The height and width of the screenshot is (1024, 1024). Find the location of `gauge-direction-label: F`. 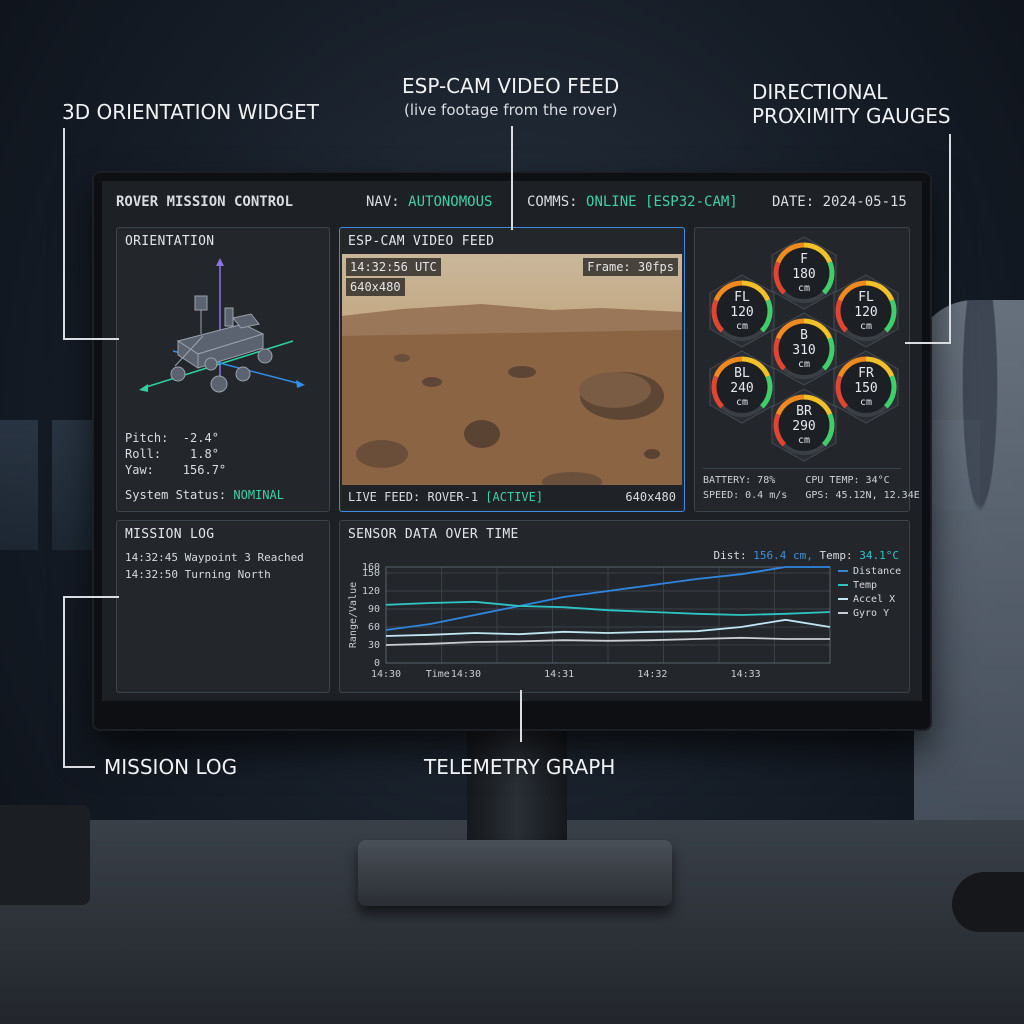

gauge-direction-label: F is located at coordinates (804, 259).